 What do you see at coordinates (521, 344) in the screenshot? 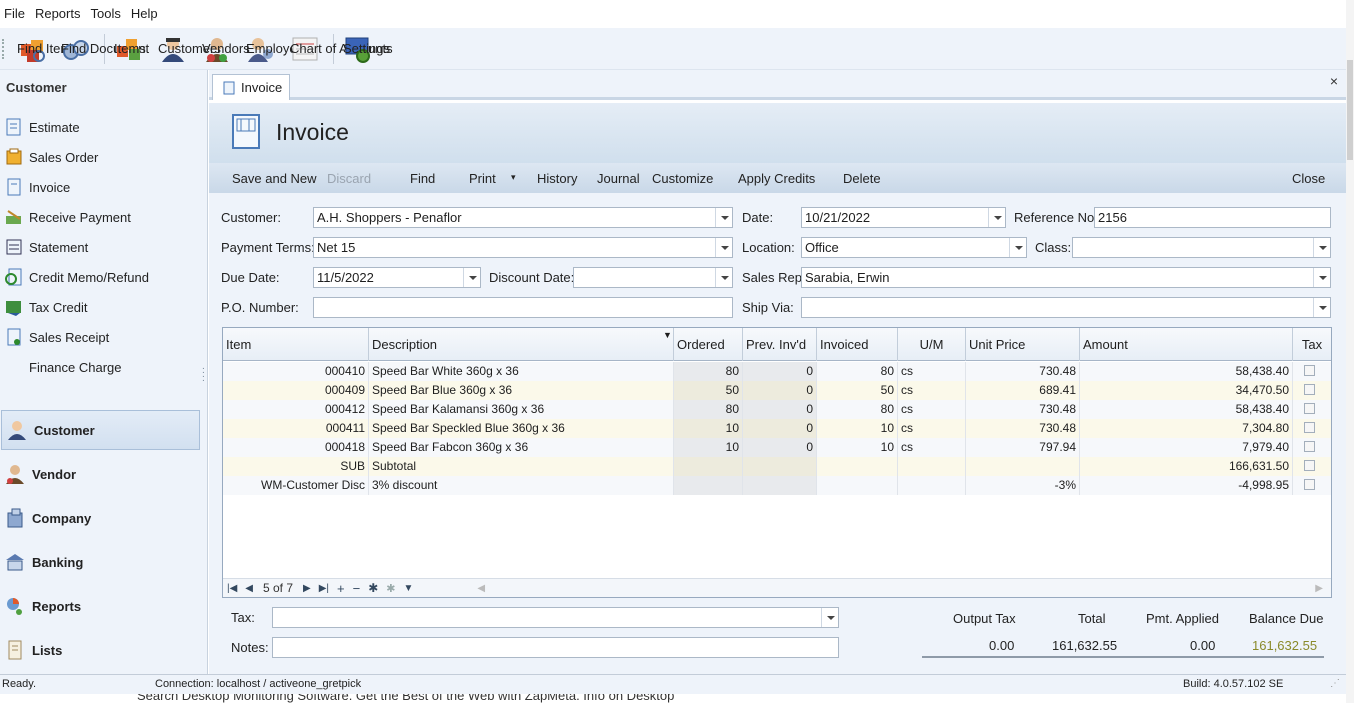
I see `column-description: Description` at bounding box center [521, 344].